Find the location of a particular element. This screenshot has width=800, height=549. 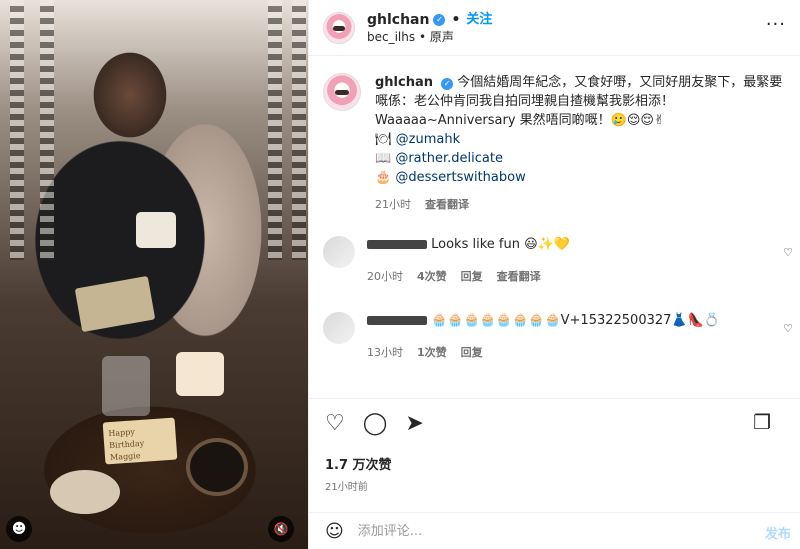

comment-item: Looks like fun 😃✨💛 20小时 4次赞 回复 查看翻译 ♡ is located at coordinates (554, 261).